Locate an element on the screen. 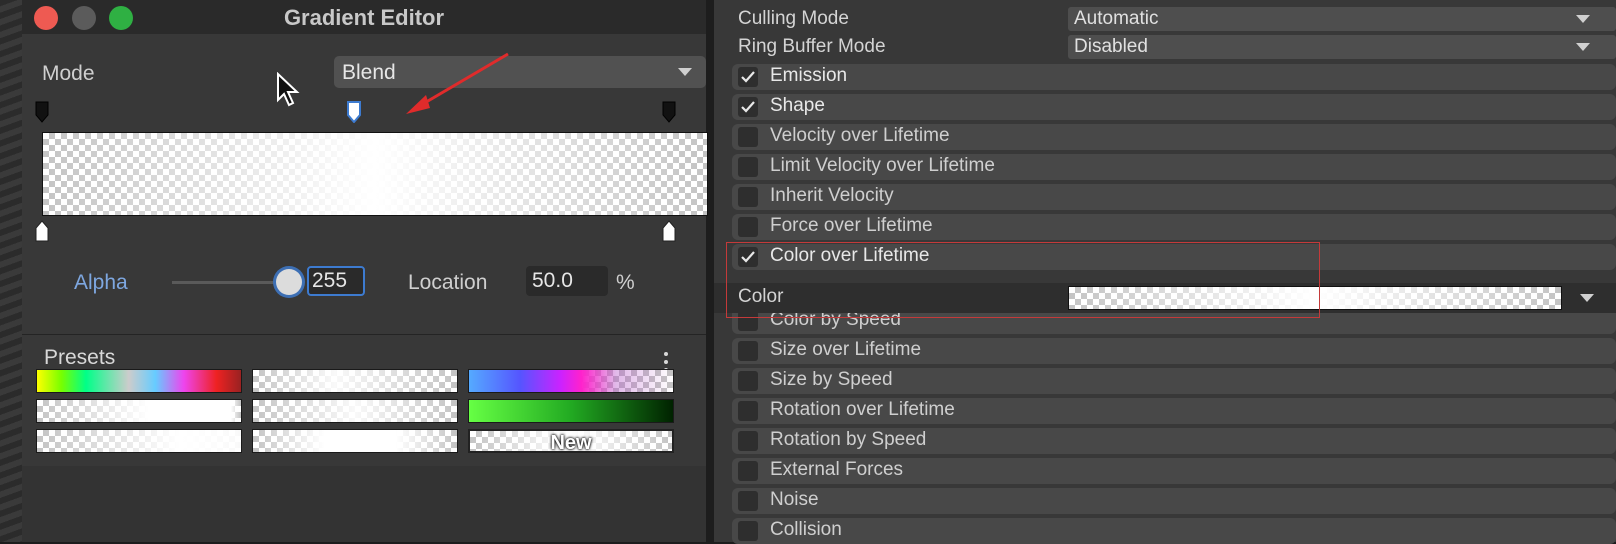 This screenshot has width=1616, height=544. module-label: Color over Lifetime is located at coordinates (850, 255).